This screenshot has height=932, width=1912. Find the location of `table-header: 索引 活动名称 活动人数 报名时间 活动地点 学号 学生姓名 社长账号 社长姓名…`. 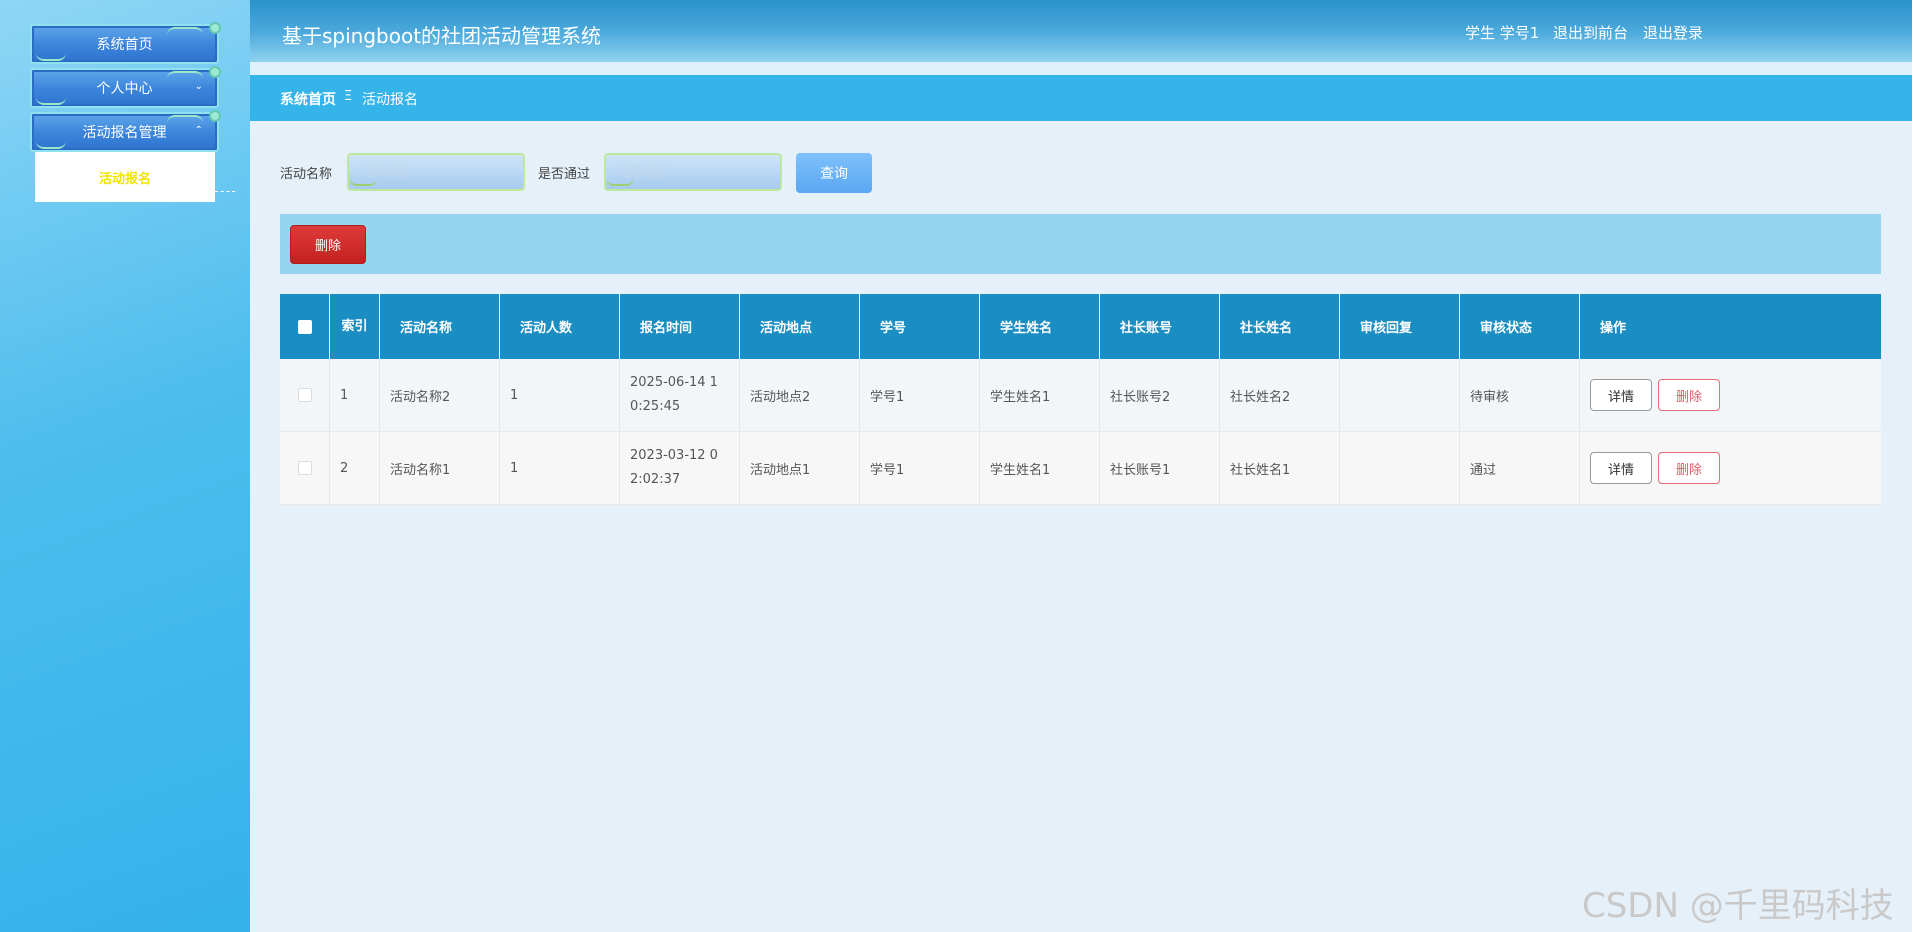

table-header: 索引 活动名称 活动人数 报名时间 活动地点 学号 学生姓名 社长账号 社长姓名… is located at coordinates (1080, 326).